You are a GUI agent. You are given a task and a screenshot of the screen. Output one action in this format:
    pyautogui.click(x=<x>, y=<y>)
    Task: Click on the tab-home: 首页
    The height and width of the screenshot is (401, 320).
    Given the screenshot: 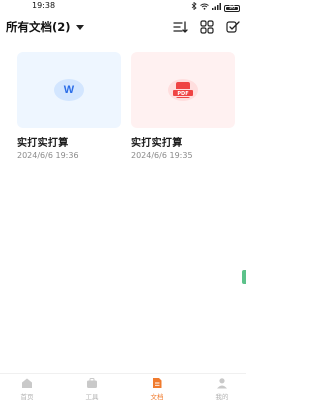 What is the action you would take?
    pyautogui.click(x=27, y=389)
    